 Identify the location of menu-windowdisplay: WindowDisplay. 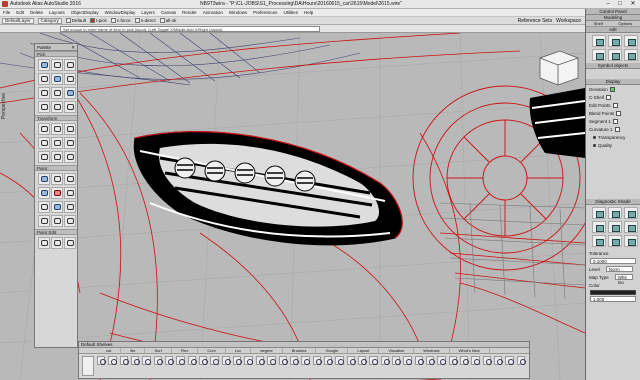
(120, 12).